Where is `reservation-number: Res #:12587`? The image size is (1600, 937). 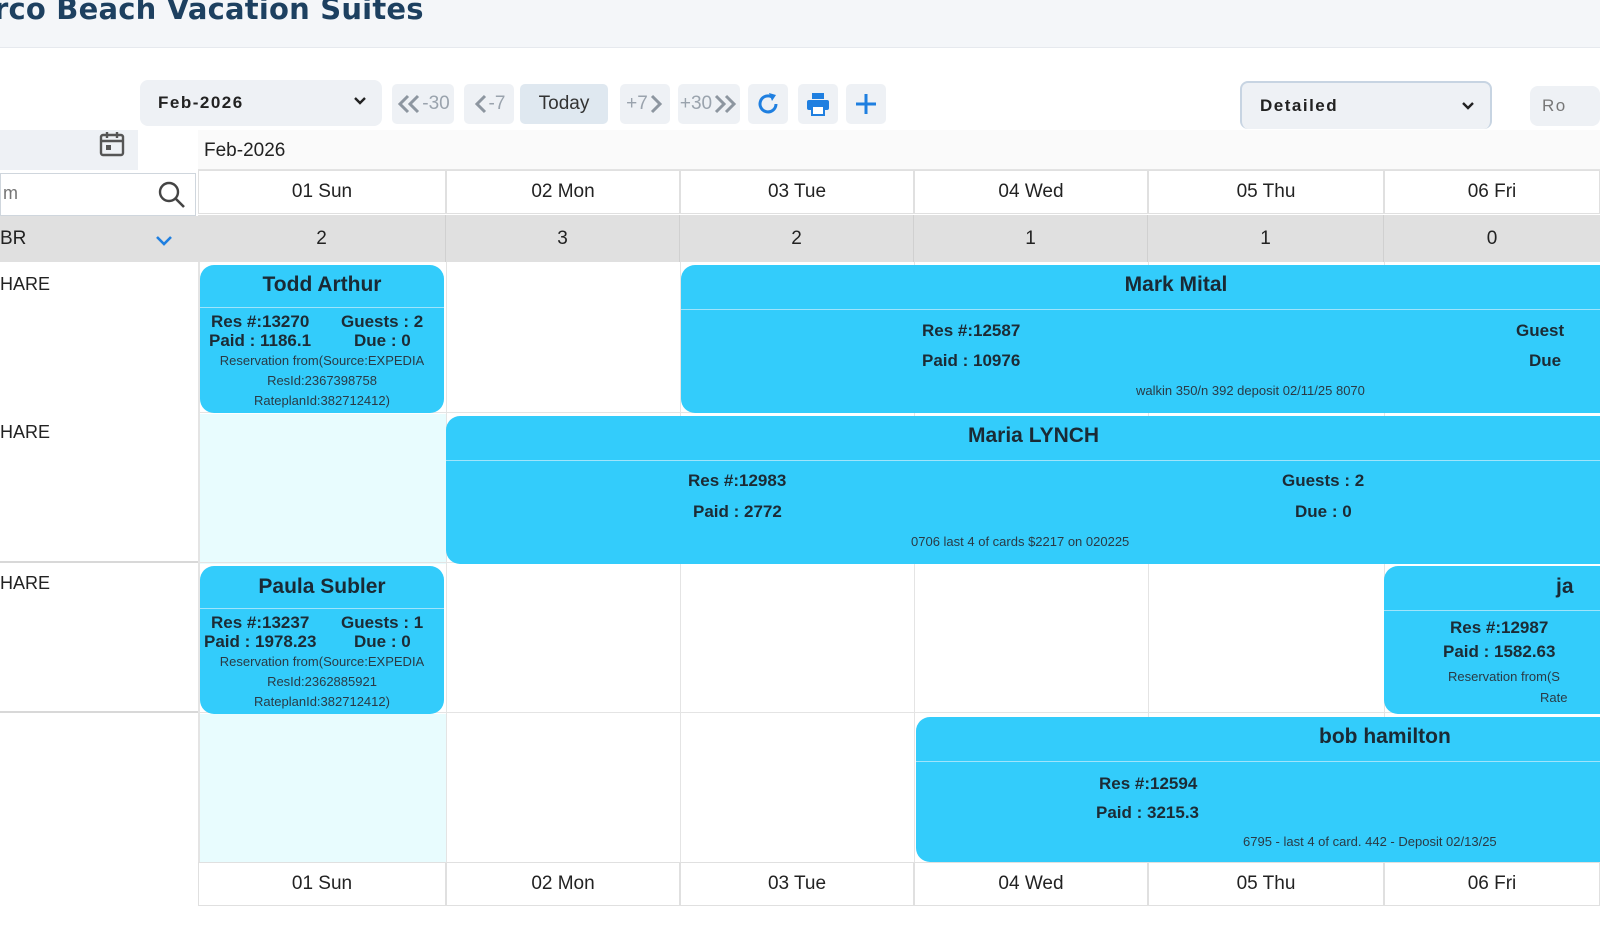
reservation-number: Res #:12587 is located at coordinates (971, 330).